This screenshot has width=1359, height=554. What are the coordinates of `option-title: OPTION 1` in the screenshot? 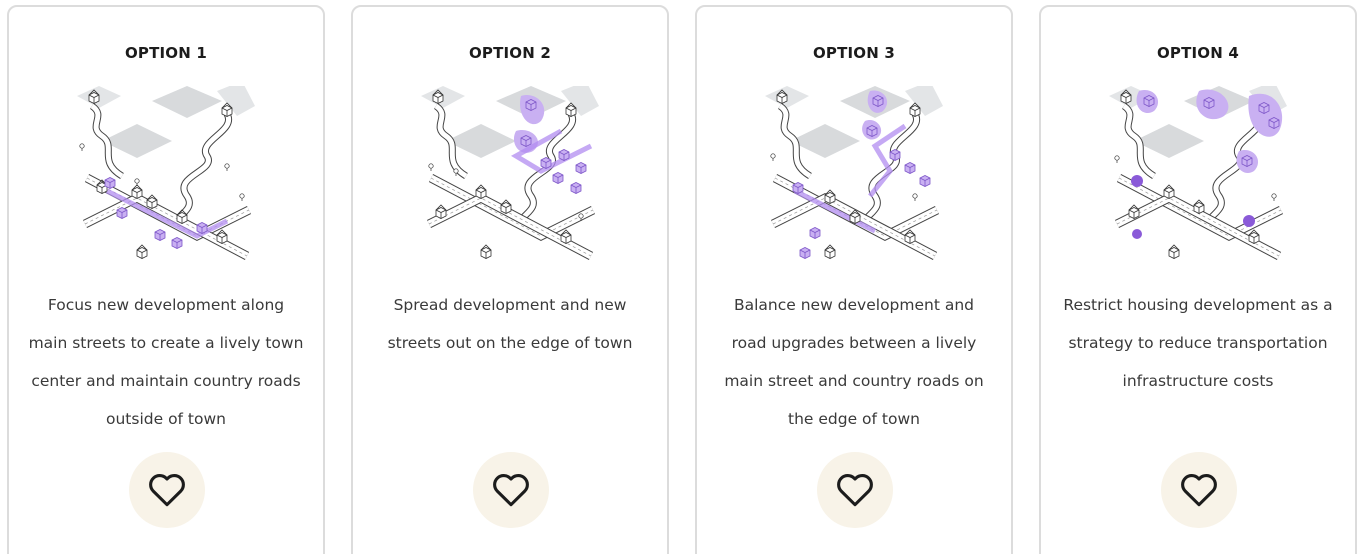 It's located at (166, 53).